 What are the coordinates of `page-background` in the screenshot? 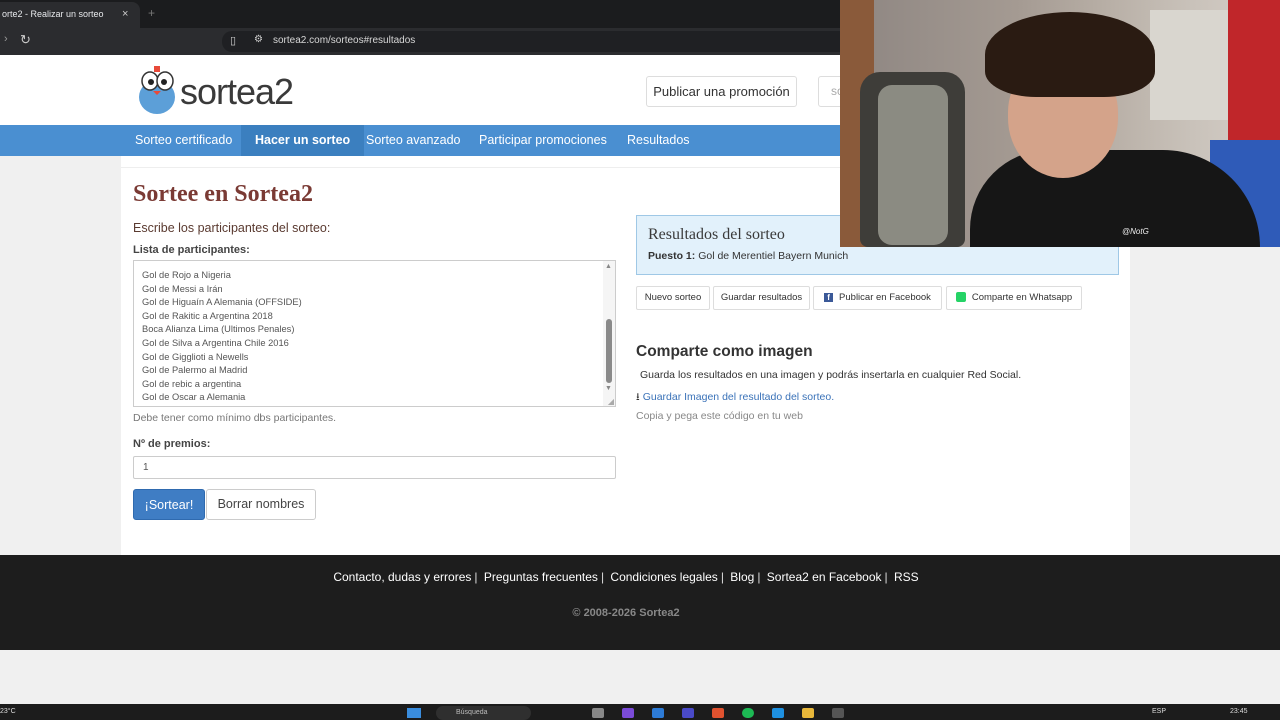 It's located at (640, 677).